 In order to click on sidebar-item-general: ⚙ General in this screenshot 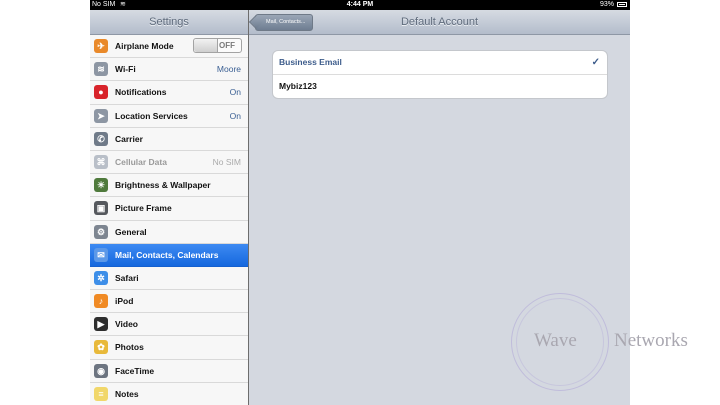, I will do `click(169, 232)`.